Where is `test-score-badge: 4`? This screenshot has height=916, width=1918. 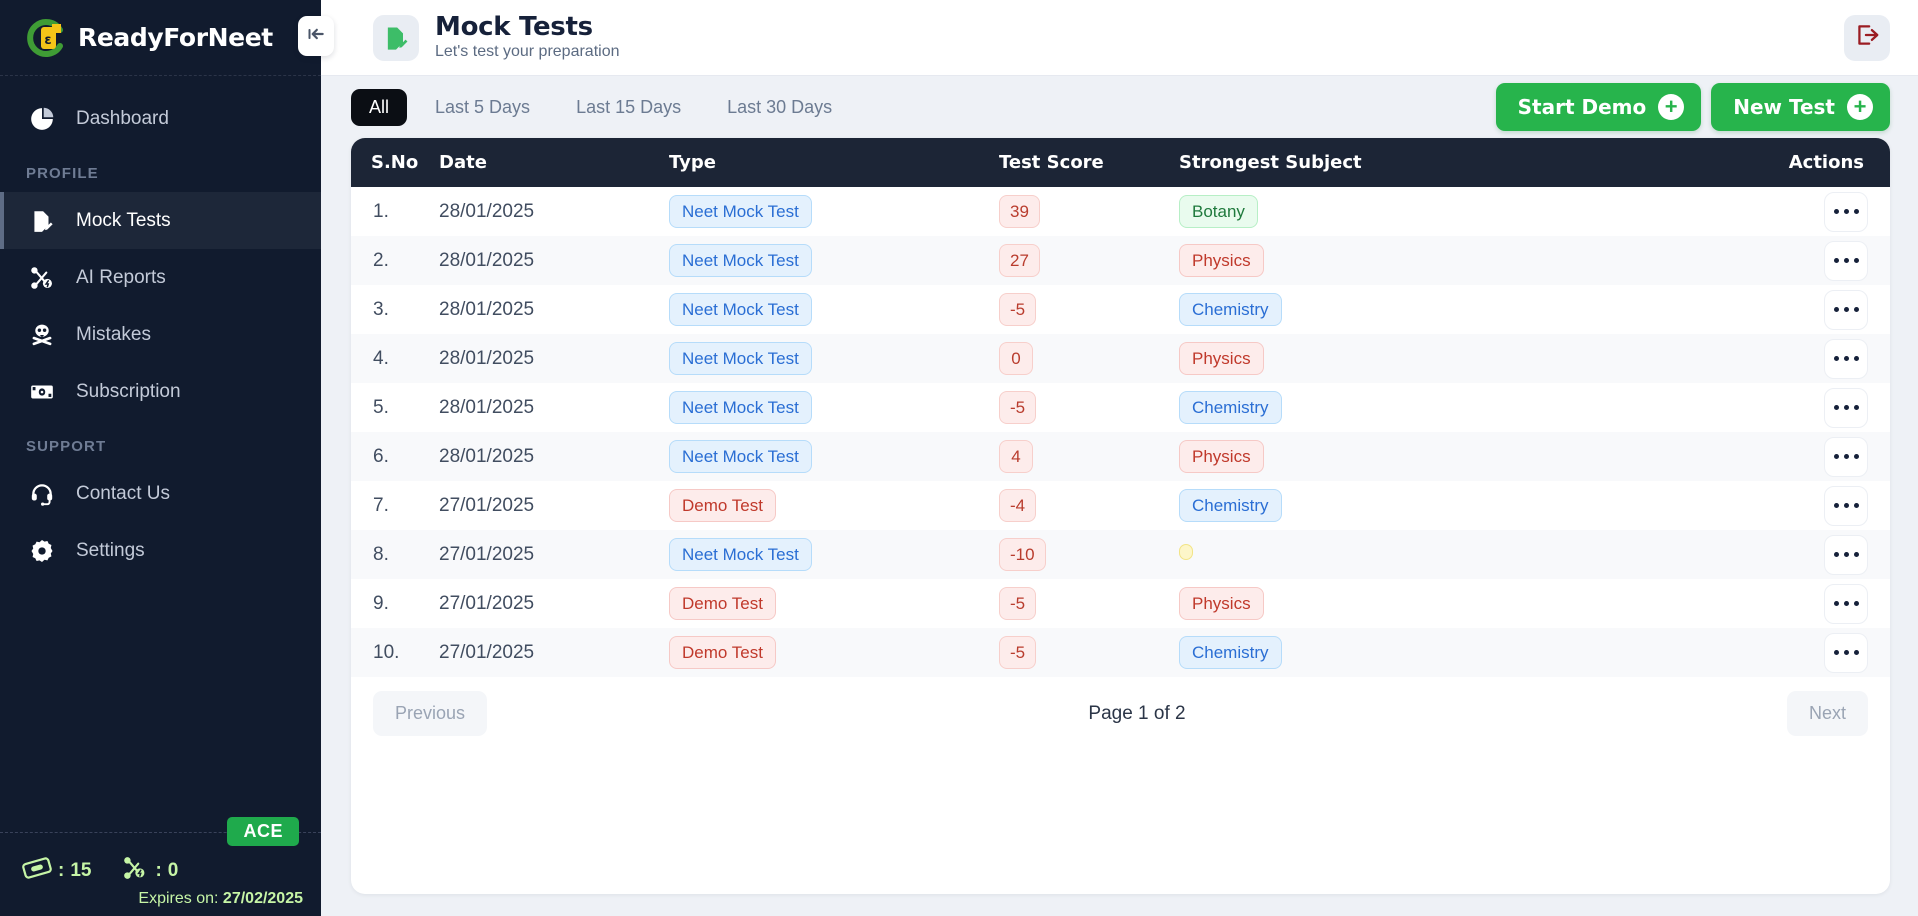 test-score-badge: 4 is located at coordinates (1016, 456).